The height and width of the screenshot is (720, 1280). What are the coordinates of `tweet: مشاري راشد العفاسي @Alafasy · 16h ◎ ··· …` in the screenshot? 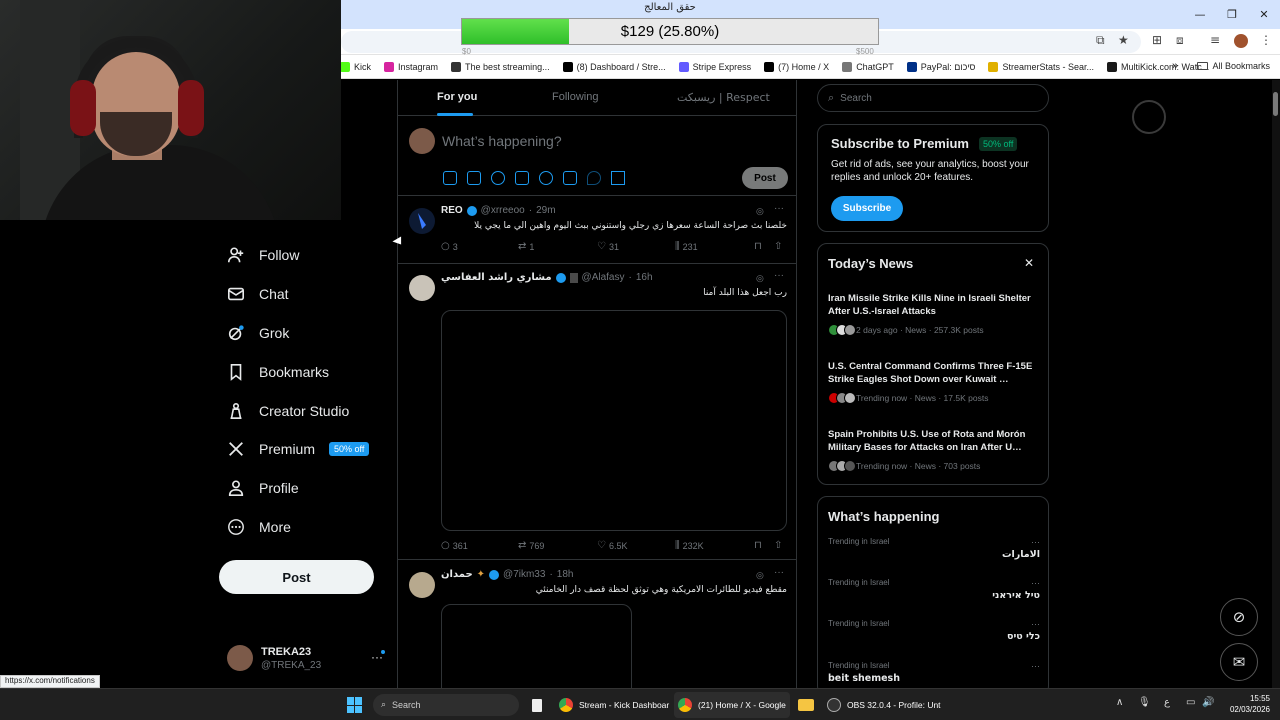 It's located at (597, 412).